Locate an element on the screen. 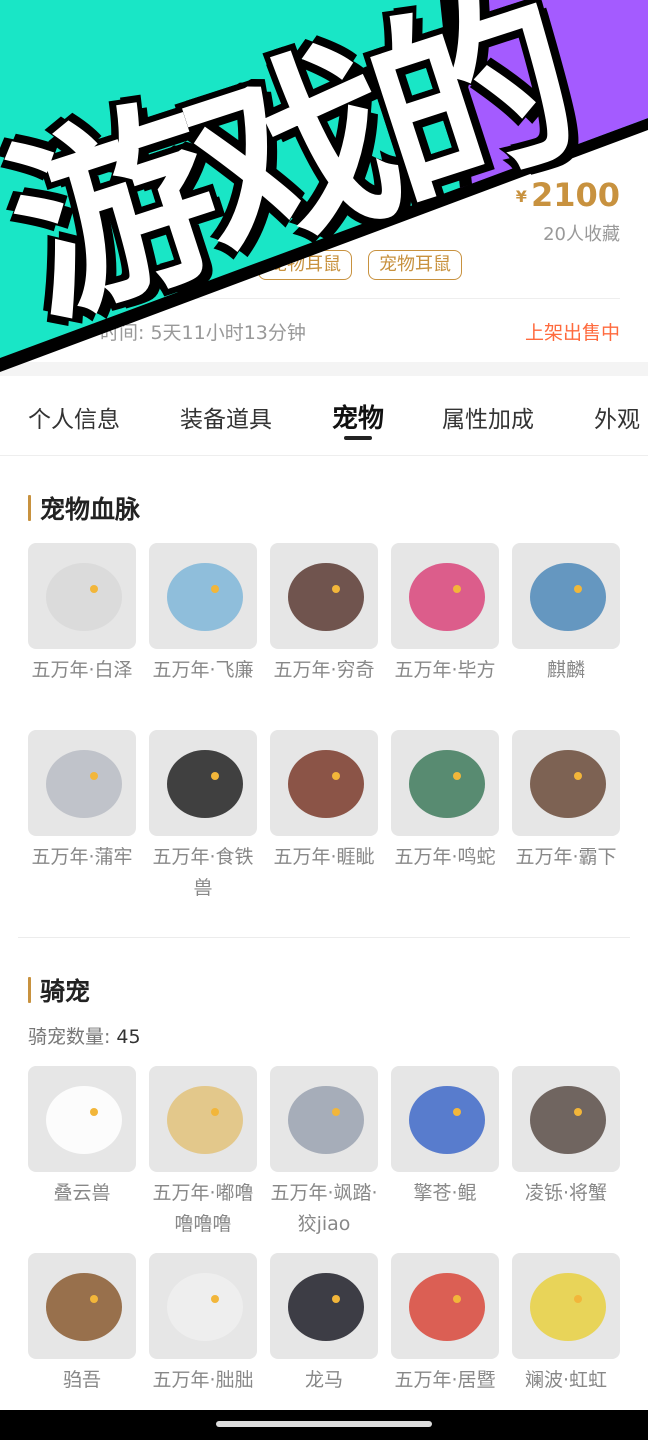 Image resolution: width=648 pixels, height=1440 pixels. silver-wolf-mount-icon is located at coordinates (326, 1120).